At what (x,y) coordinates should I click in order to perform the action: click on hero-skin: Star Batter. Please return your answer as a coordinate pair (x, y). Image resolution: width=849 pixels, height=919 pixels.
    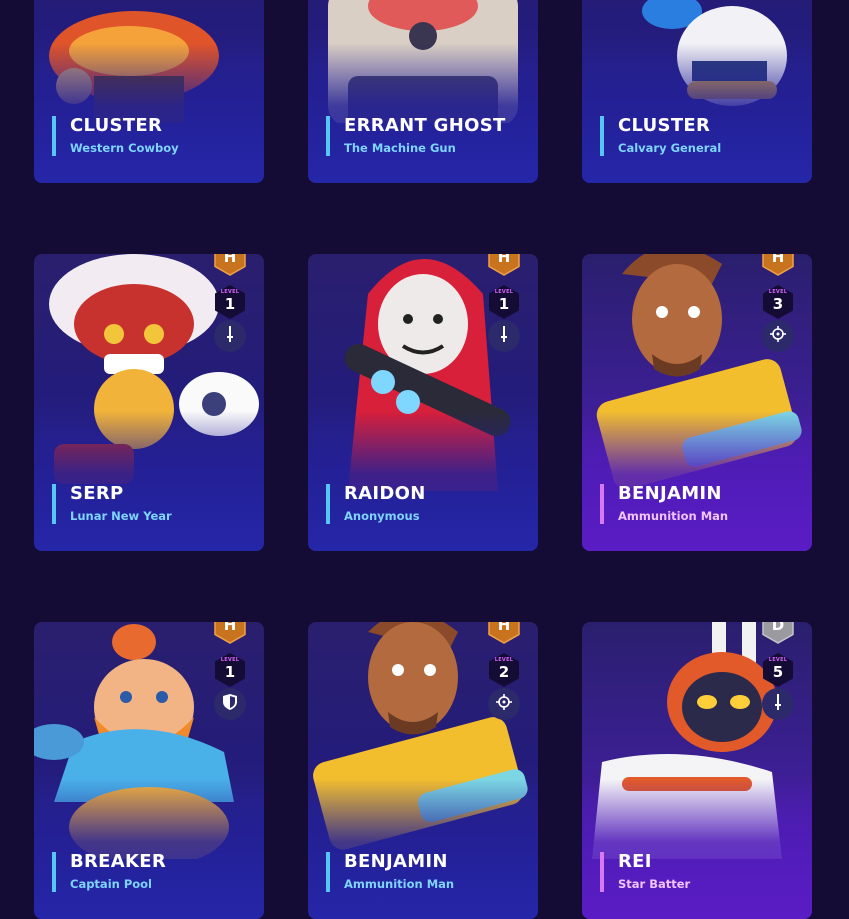
    Looking at the image, I should click on (654, 884).